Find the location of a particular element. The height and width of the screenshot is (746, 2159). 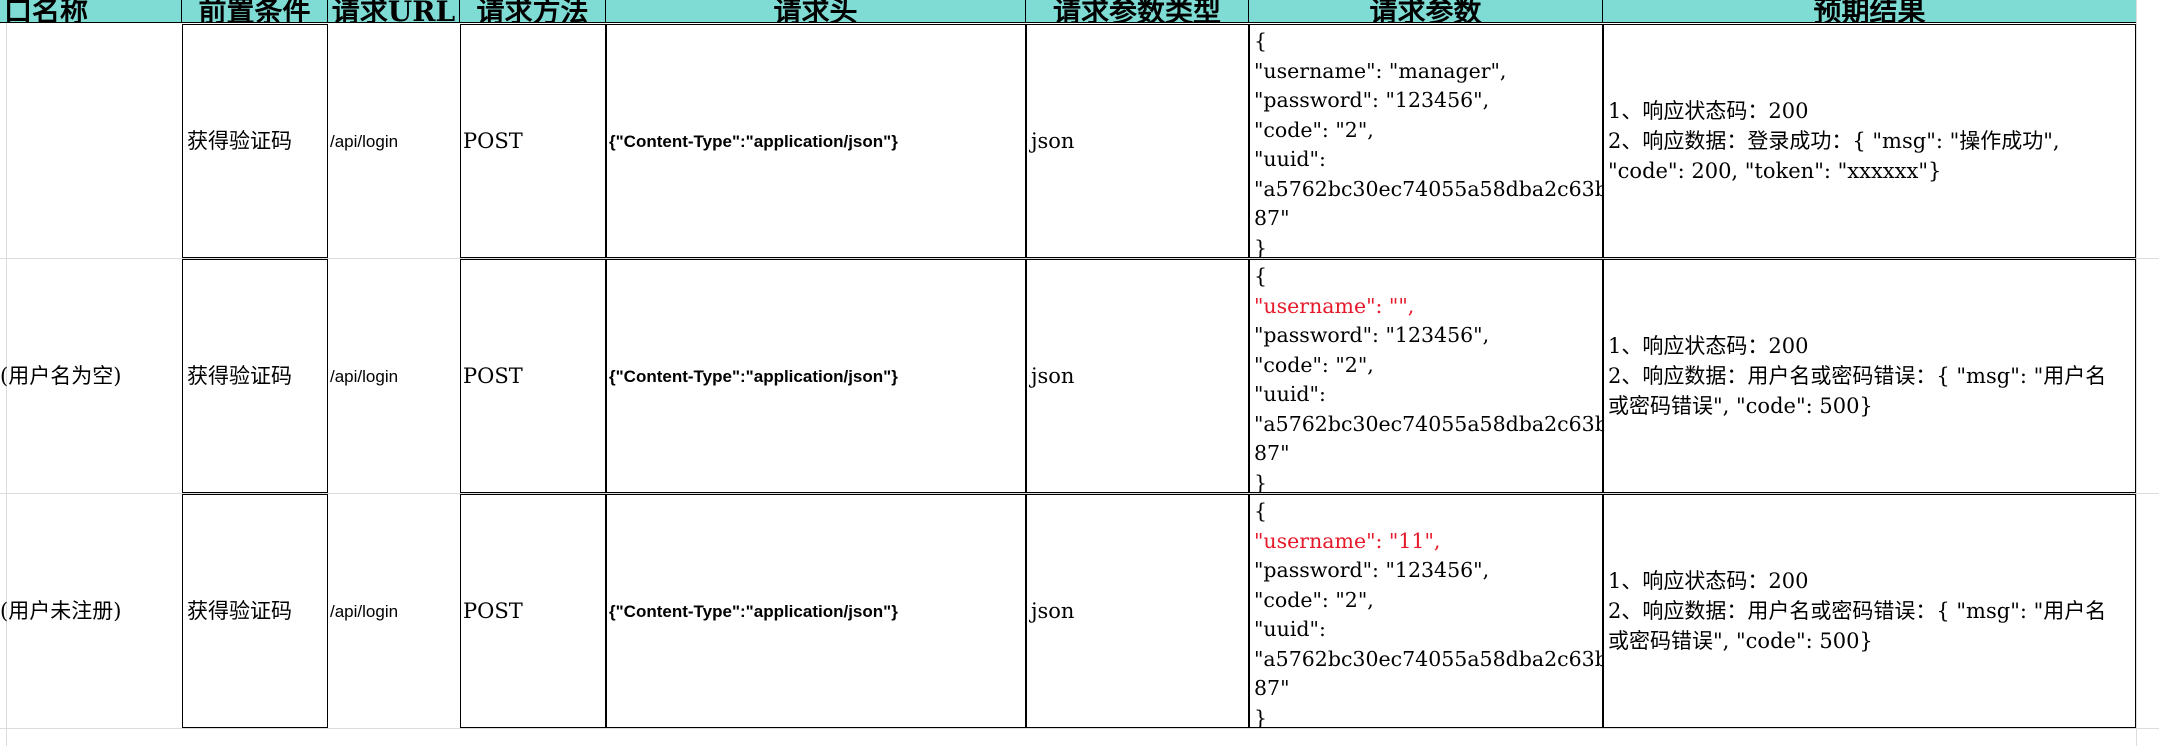

header-expected-result: 预期结果 is located at coordinates (1869, 11).